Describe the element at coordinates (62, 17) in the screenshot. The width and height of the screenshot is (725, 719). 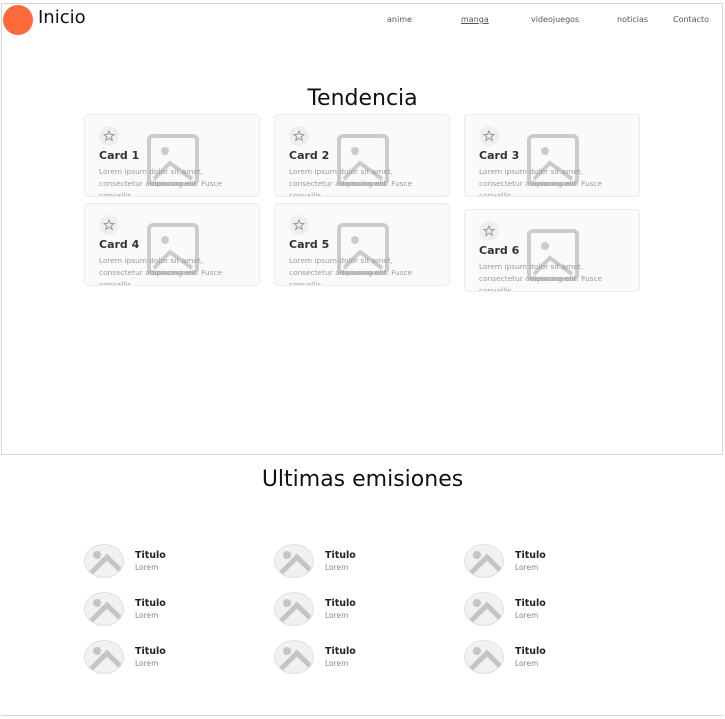
I see `brand-home-link: Inicio` at that location.